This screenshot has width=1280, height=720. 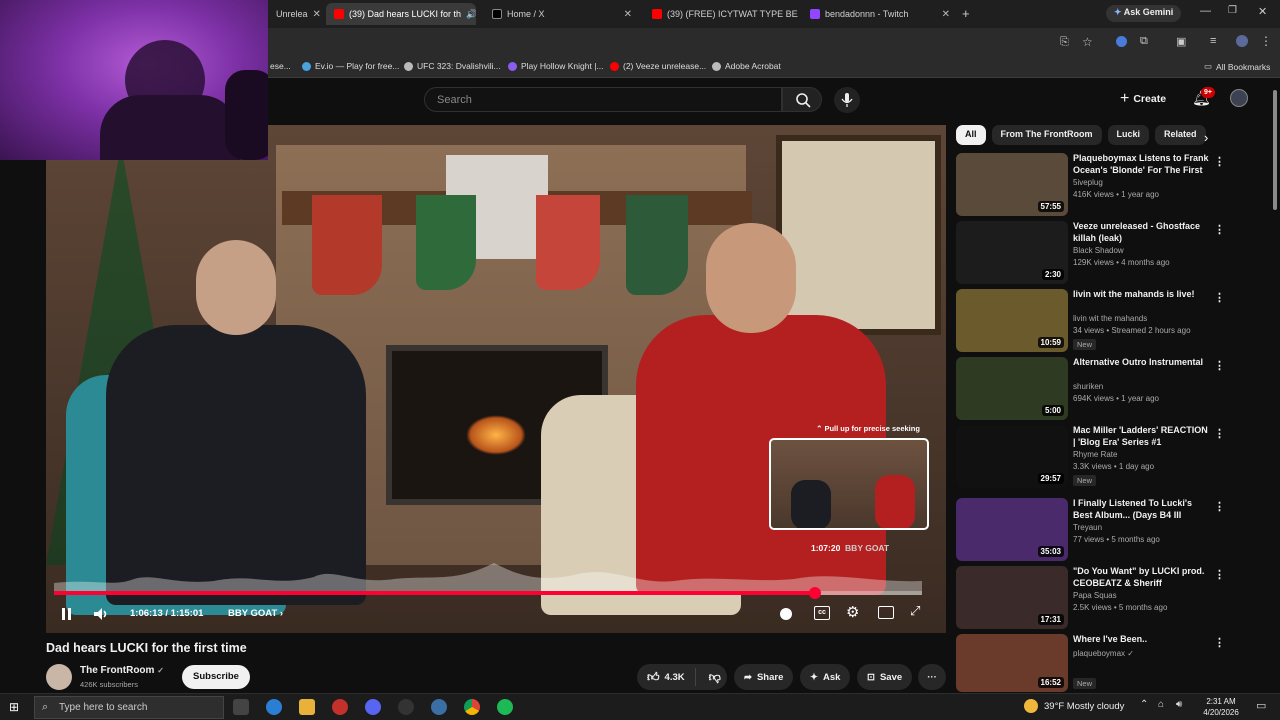 I want to click on search-input: Search, so click(x=603, y=99).